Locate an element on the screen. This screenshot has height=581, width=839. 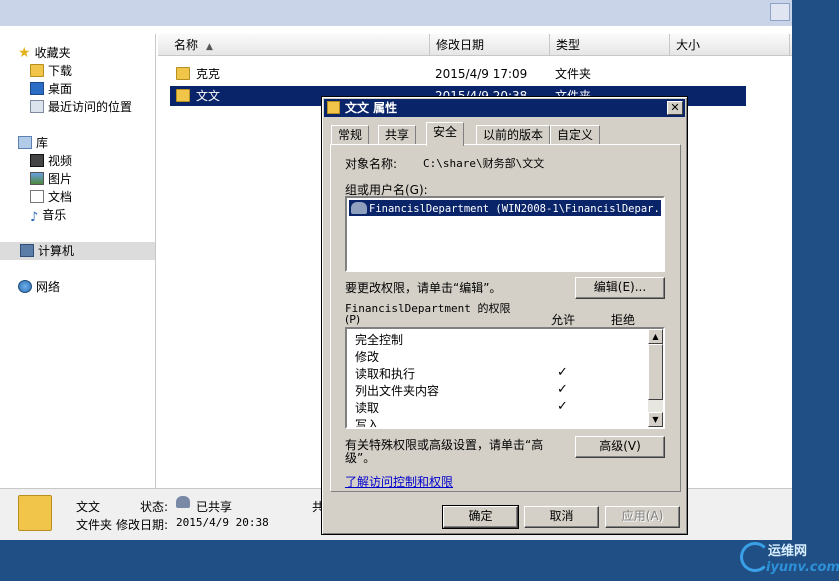
change-permissions-hint: 要更改权限，请单击“编辑”。 is located at coordinates (423, 288).